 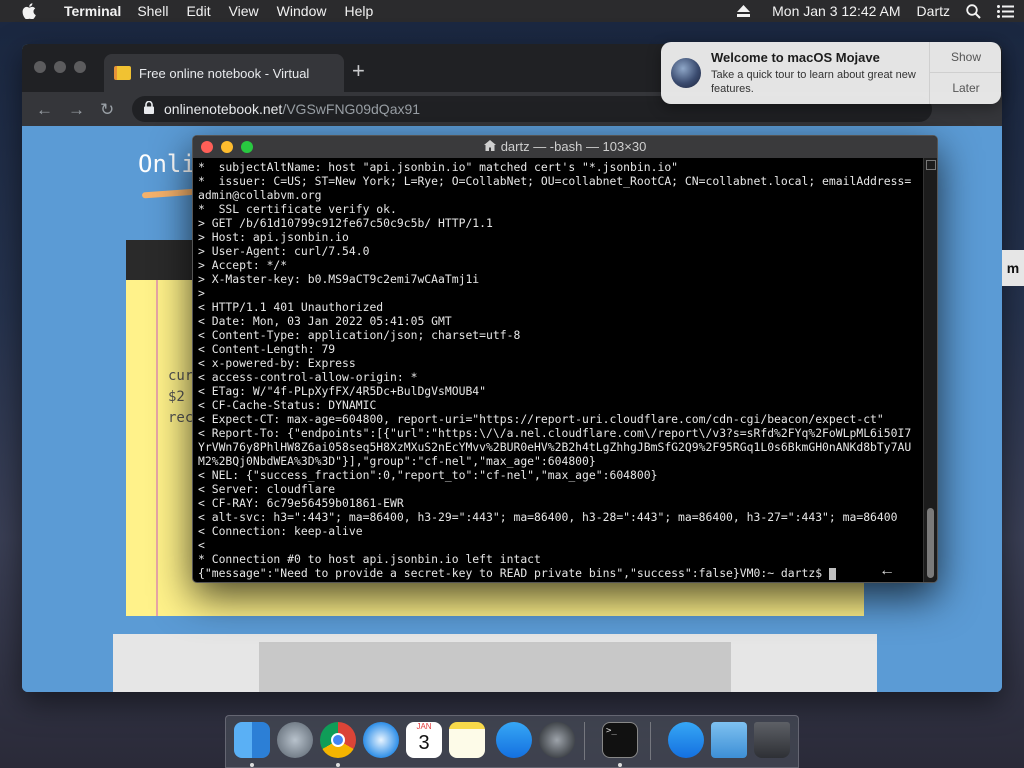 What do you see at coordinates (80, 67) in the screenshot?
I see `browser-zoom-button` at bounding box center [80, 67].